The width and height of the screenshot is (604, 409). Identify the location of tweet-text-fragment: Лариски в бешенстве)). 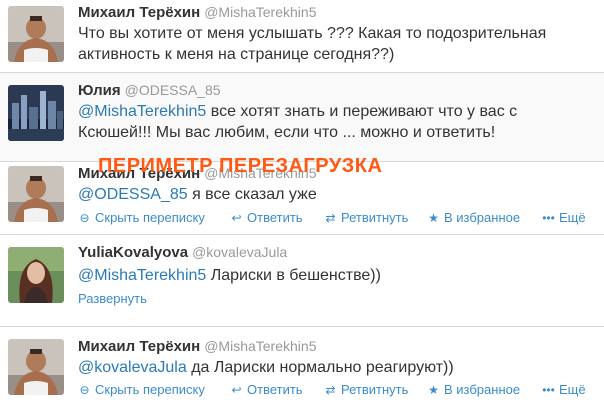
(293, 275).